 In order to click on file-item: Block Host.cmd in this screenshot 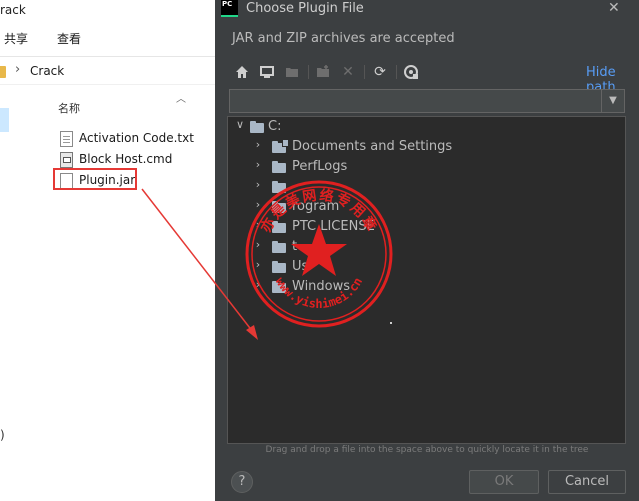, I will do `click(133, 159)`.